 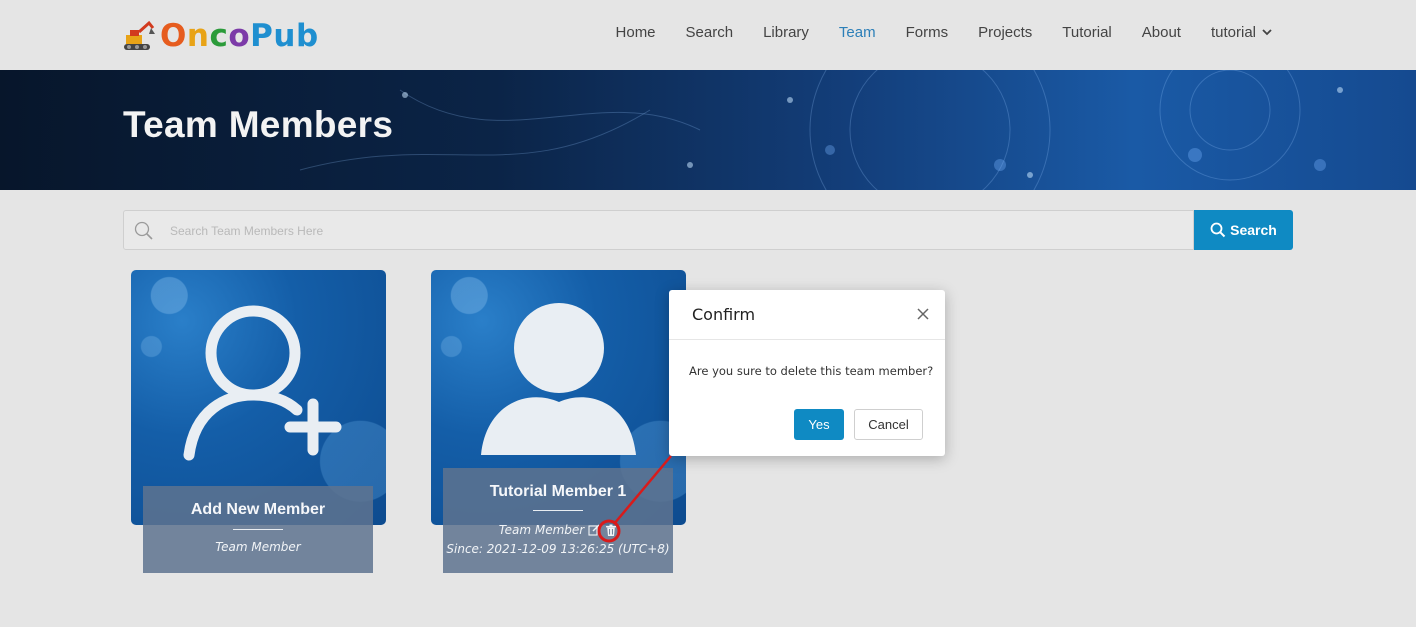 What do you see at coordinates (258, 509) in the screenshot?
I see `card-name: Add New Member` at bounding box center [258, 509].